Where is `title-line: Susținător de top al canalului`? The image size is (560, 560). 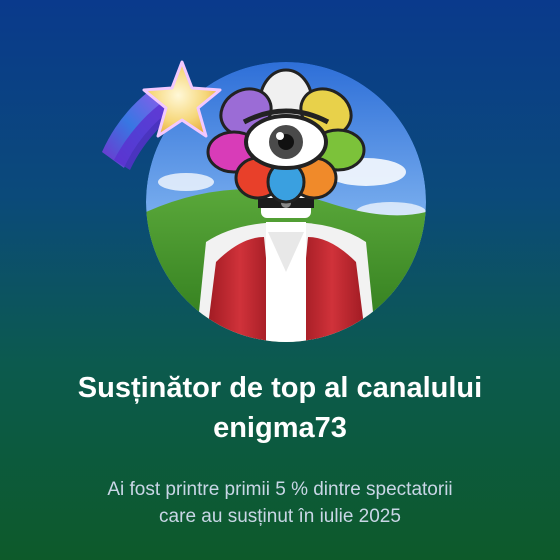
title-line: Susținător de top al canalului is located at coordinates (280, 388).